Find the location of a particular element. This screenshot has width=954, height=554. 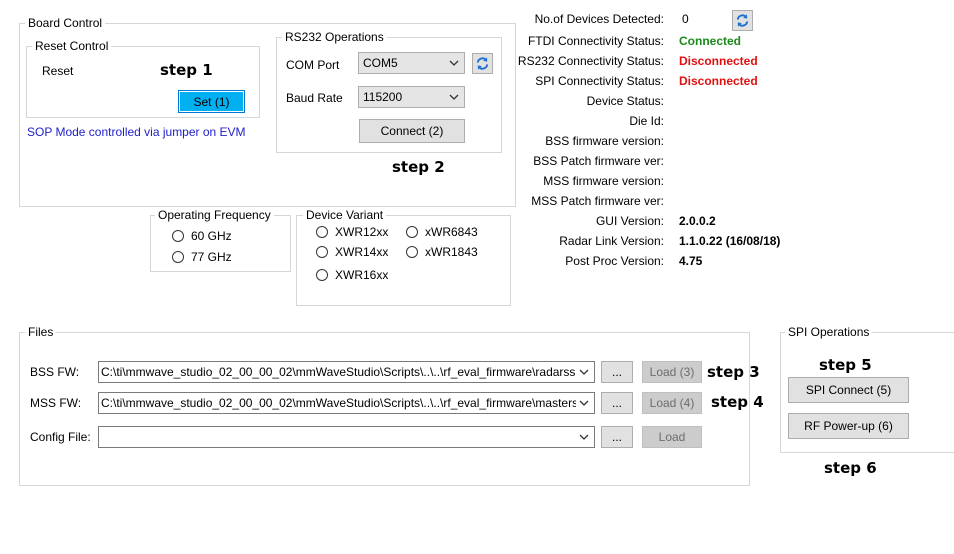

spi-operations-title: SPI Operations is located at coordinates (829, 332).